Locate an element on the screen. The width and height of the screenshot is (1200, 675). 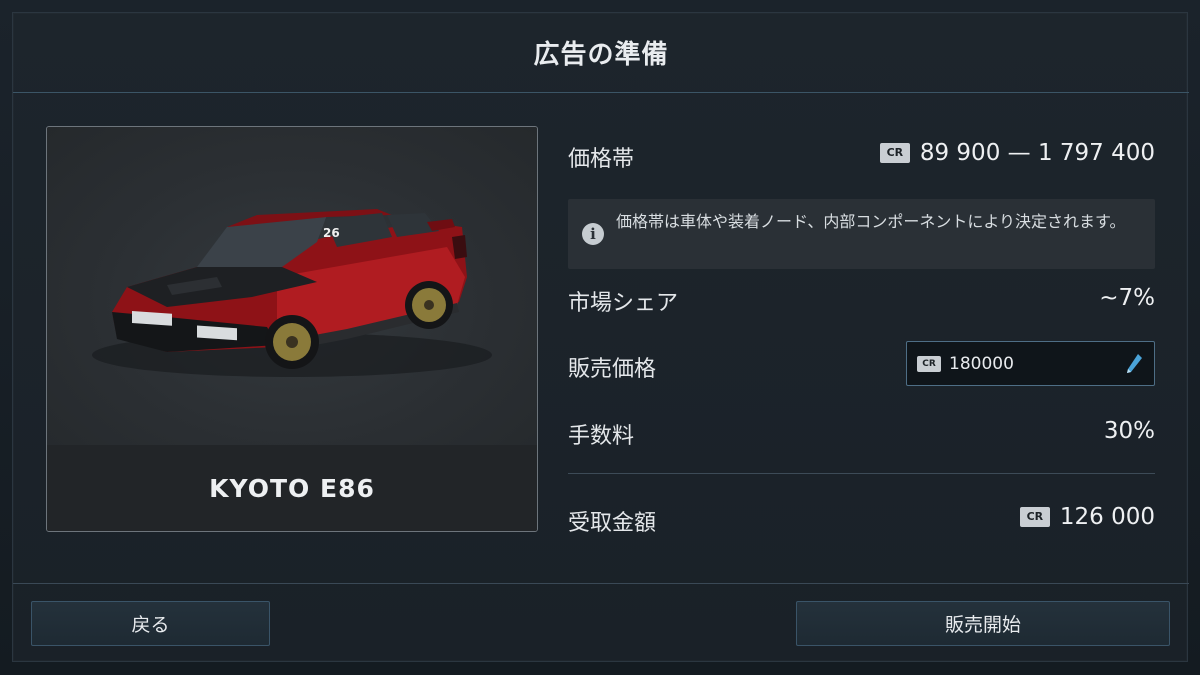
sale-price-value: 180000 is located at coordinates (1032, 364).